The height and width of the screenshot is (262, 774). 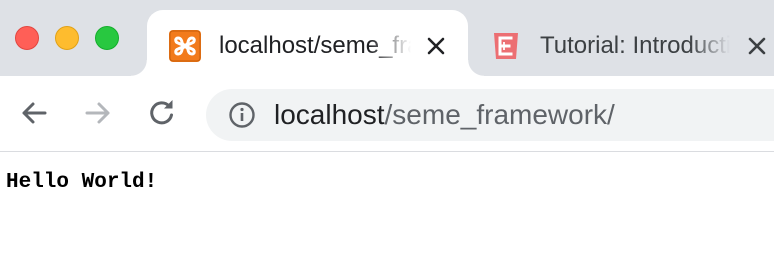 What do you see at coordinates (162, 113) in the screenshot?
I see `reload-icon` at bounding box center [162, 113].